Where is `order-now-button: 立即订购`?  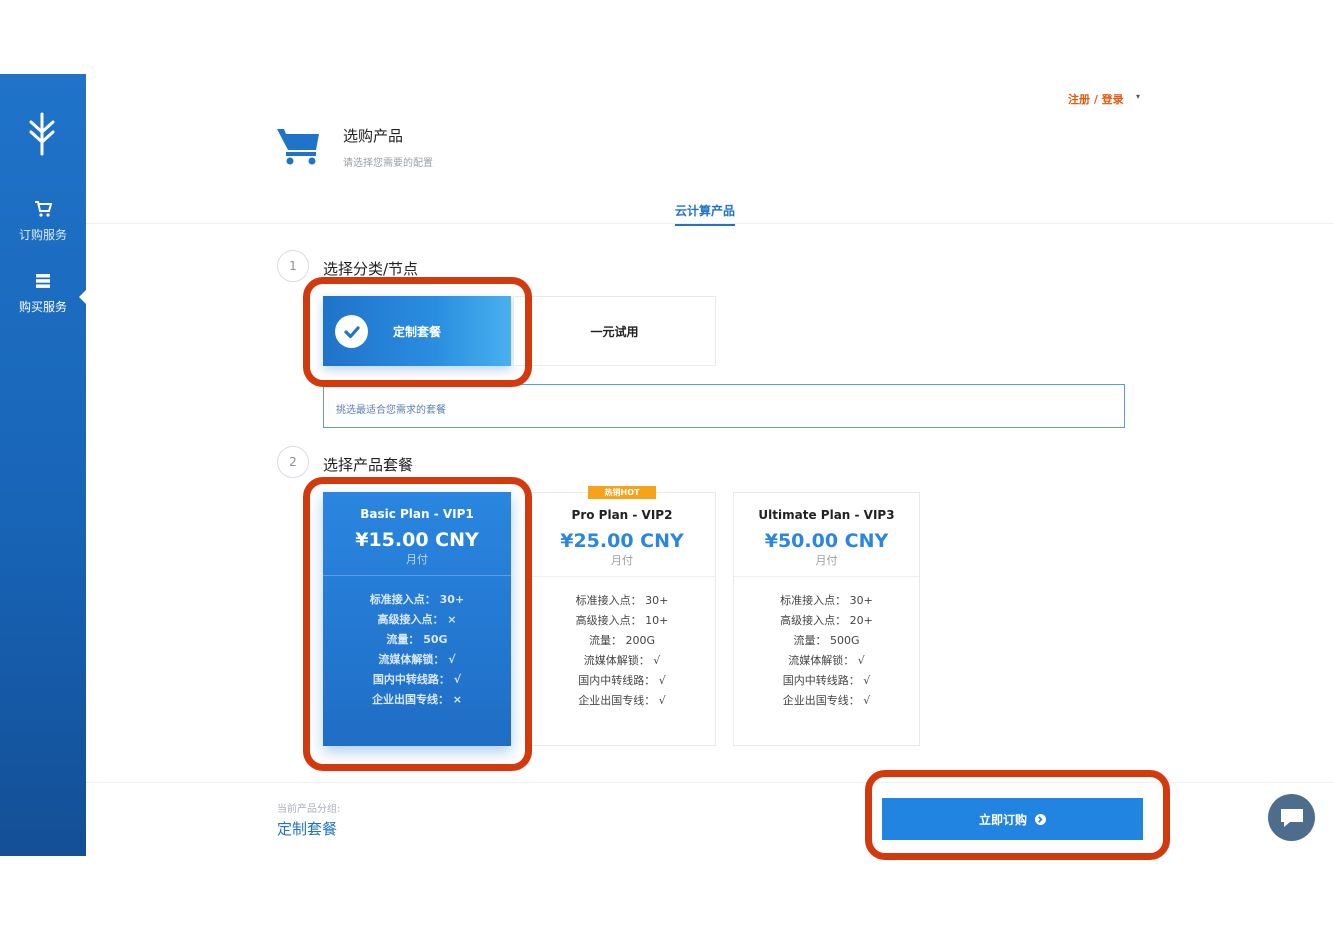 order-now-button: 立即订购 is located at coordinates (1012, 819).